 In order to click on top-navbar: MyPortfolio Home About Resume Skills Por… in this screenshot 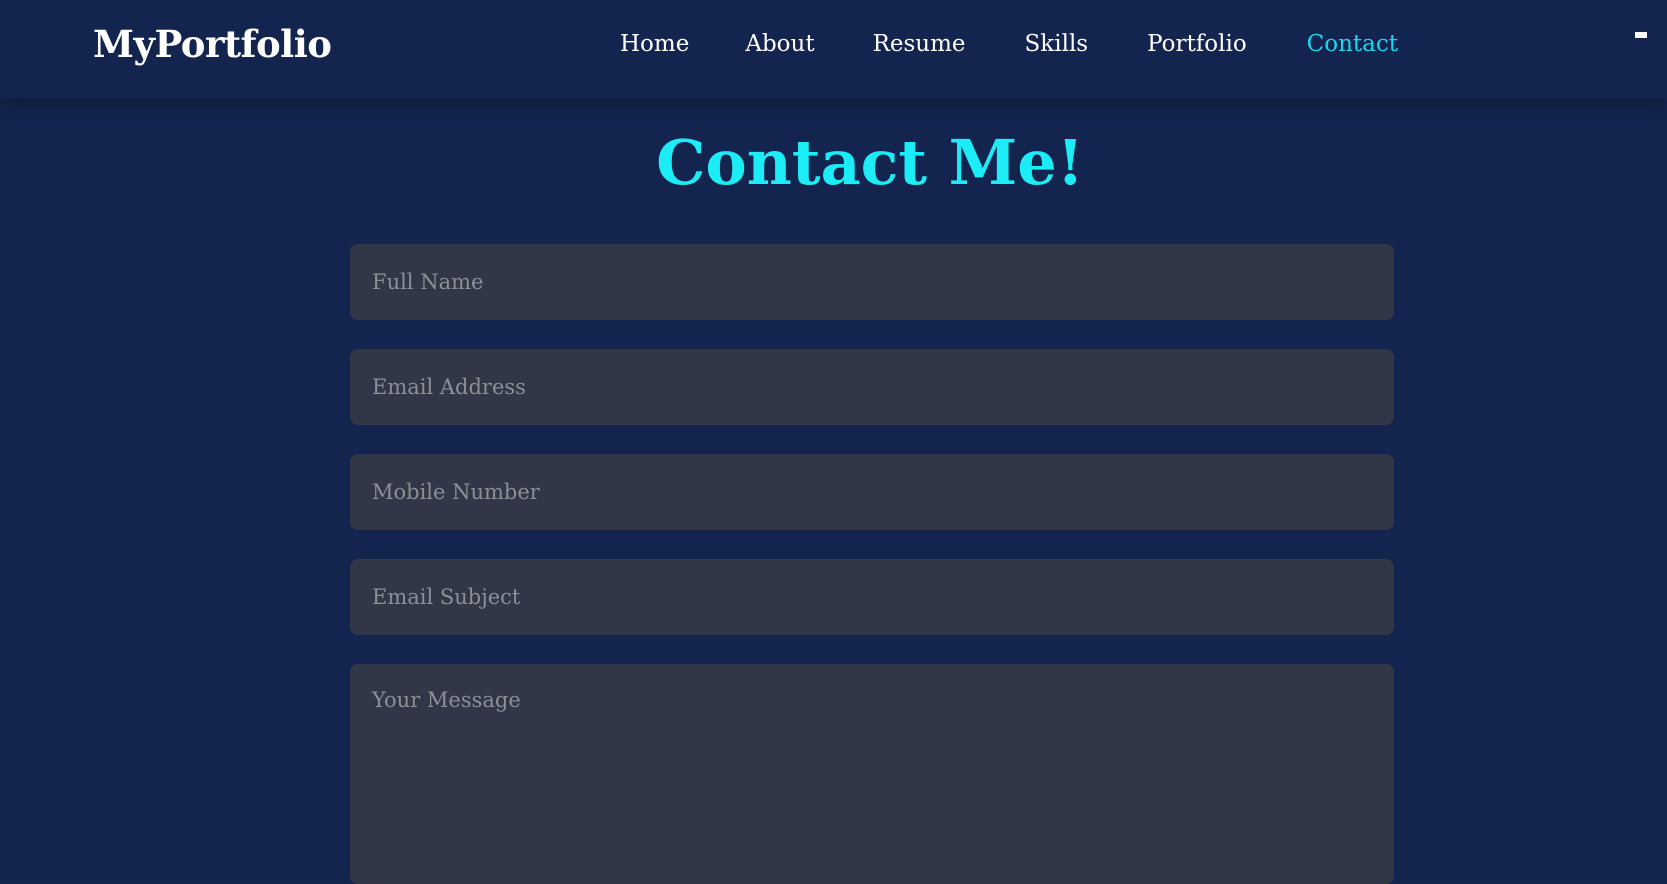, I will do `click(833, 49)`.